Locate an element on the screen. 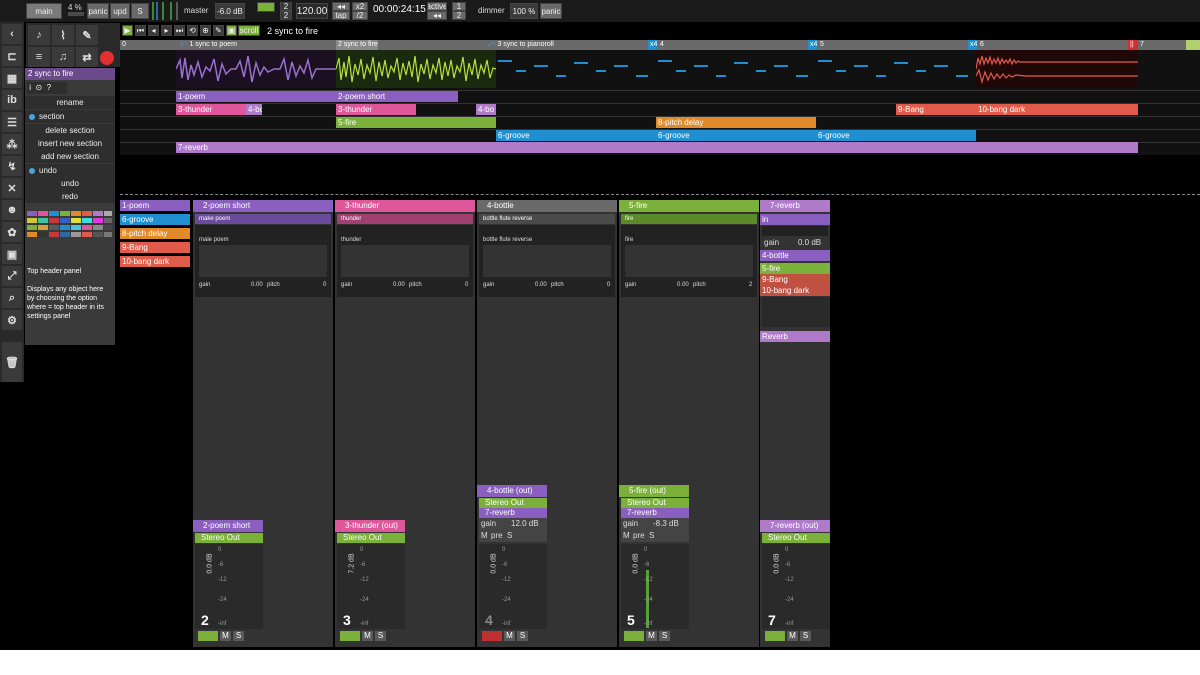  ruler-mark: 7 is located at coordinates (1141, 45).